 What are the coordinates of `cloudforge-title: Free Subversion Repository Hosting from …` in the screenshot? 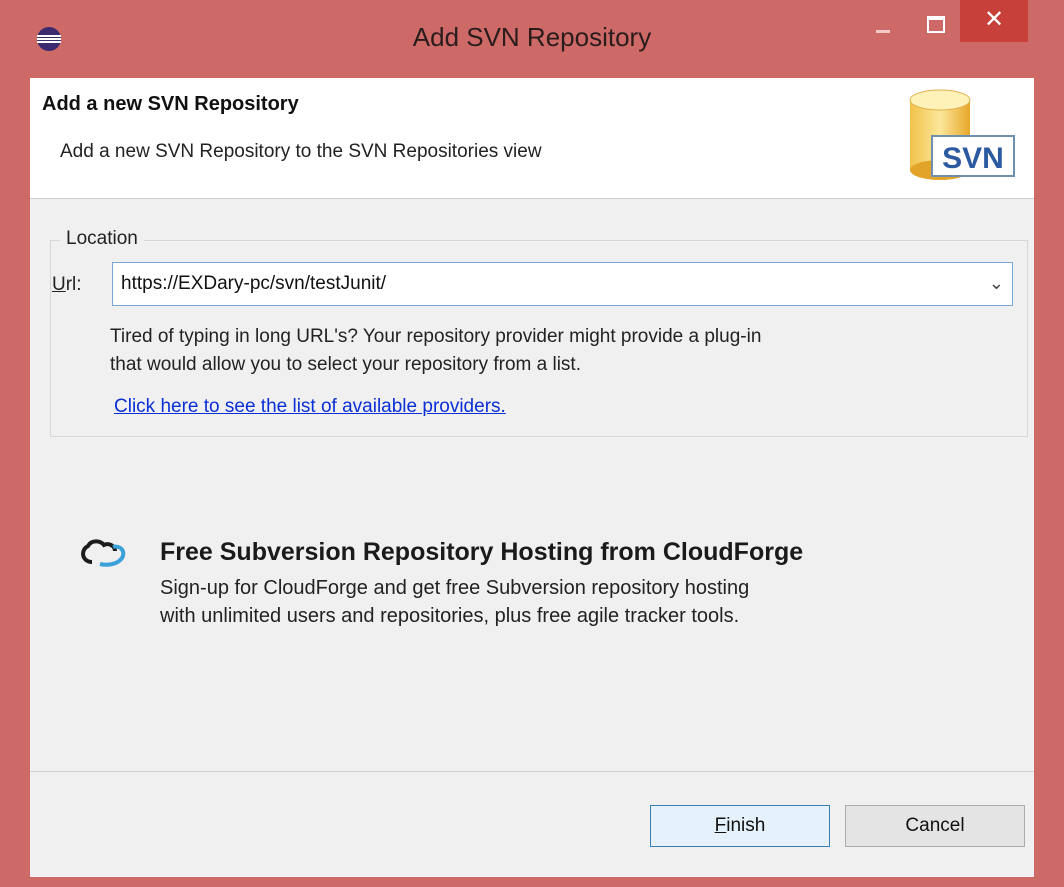 It's located at (481, 552).